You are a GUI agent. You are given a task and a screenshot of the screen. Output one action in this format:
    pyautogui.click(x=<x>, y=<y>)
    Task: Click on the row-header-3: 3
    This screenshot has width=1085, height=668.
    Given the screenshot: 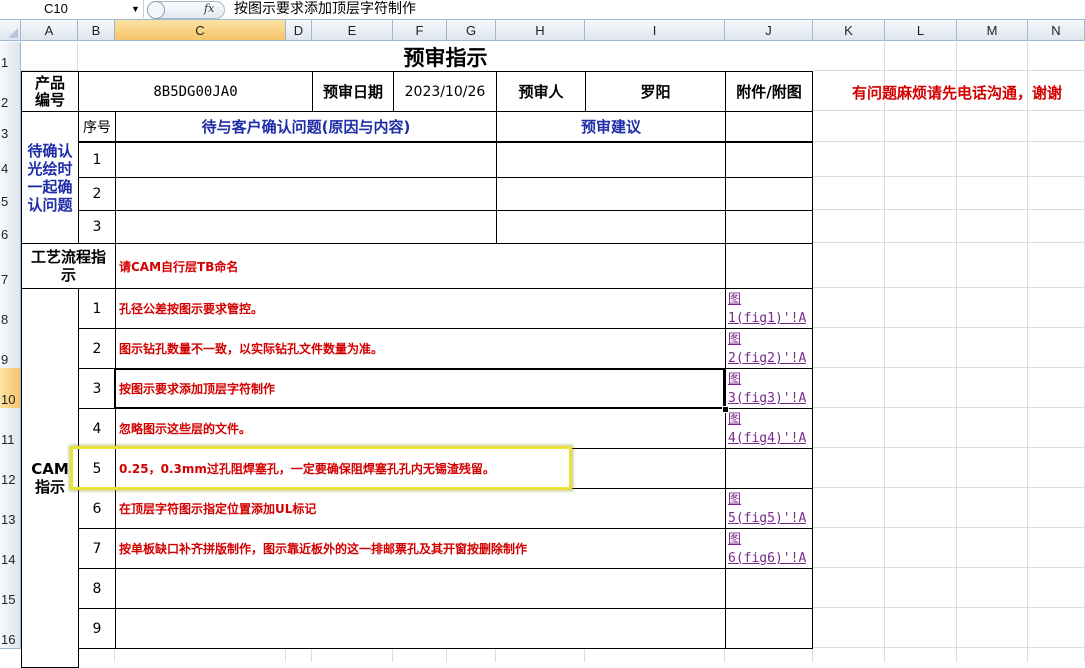 What is the action you would take?
    pyautogui.click(x=10, y=127)
    